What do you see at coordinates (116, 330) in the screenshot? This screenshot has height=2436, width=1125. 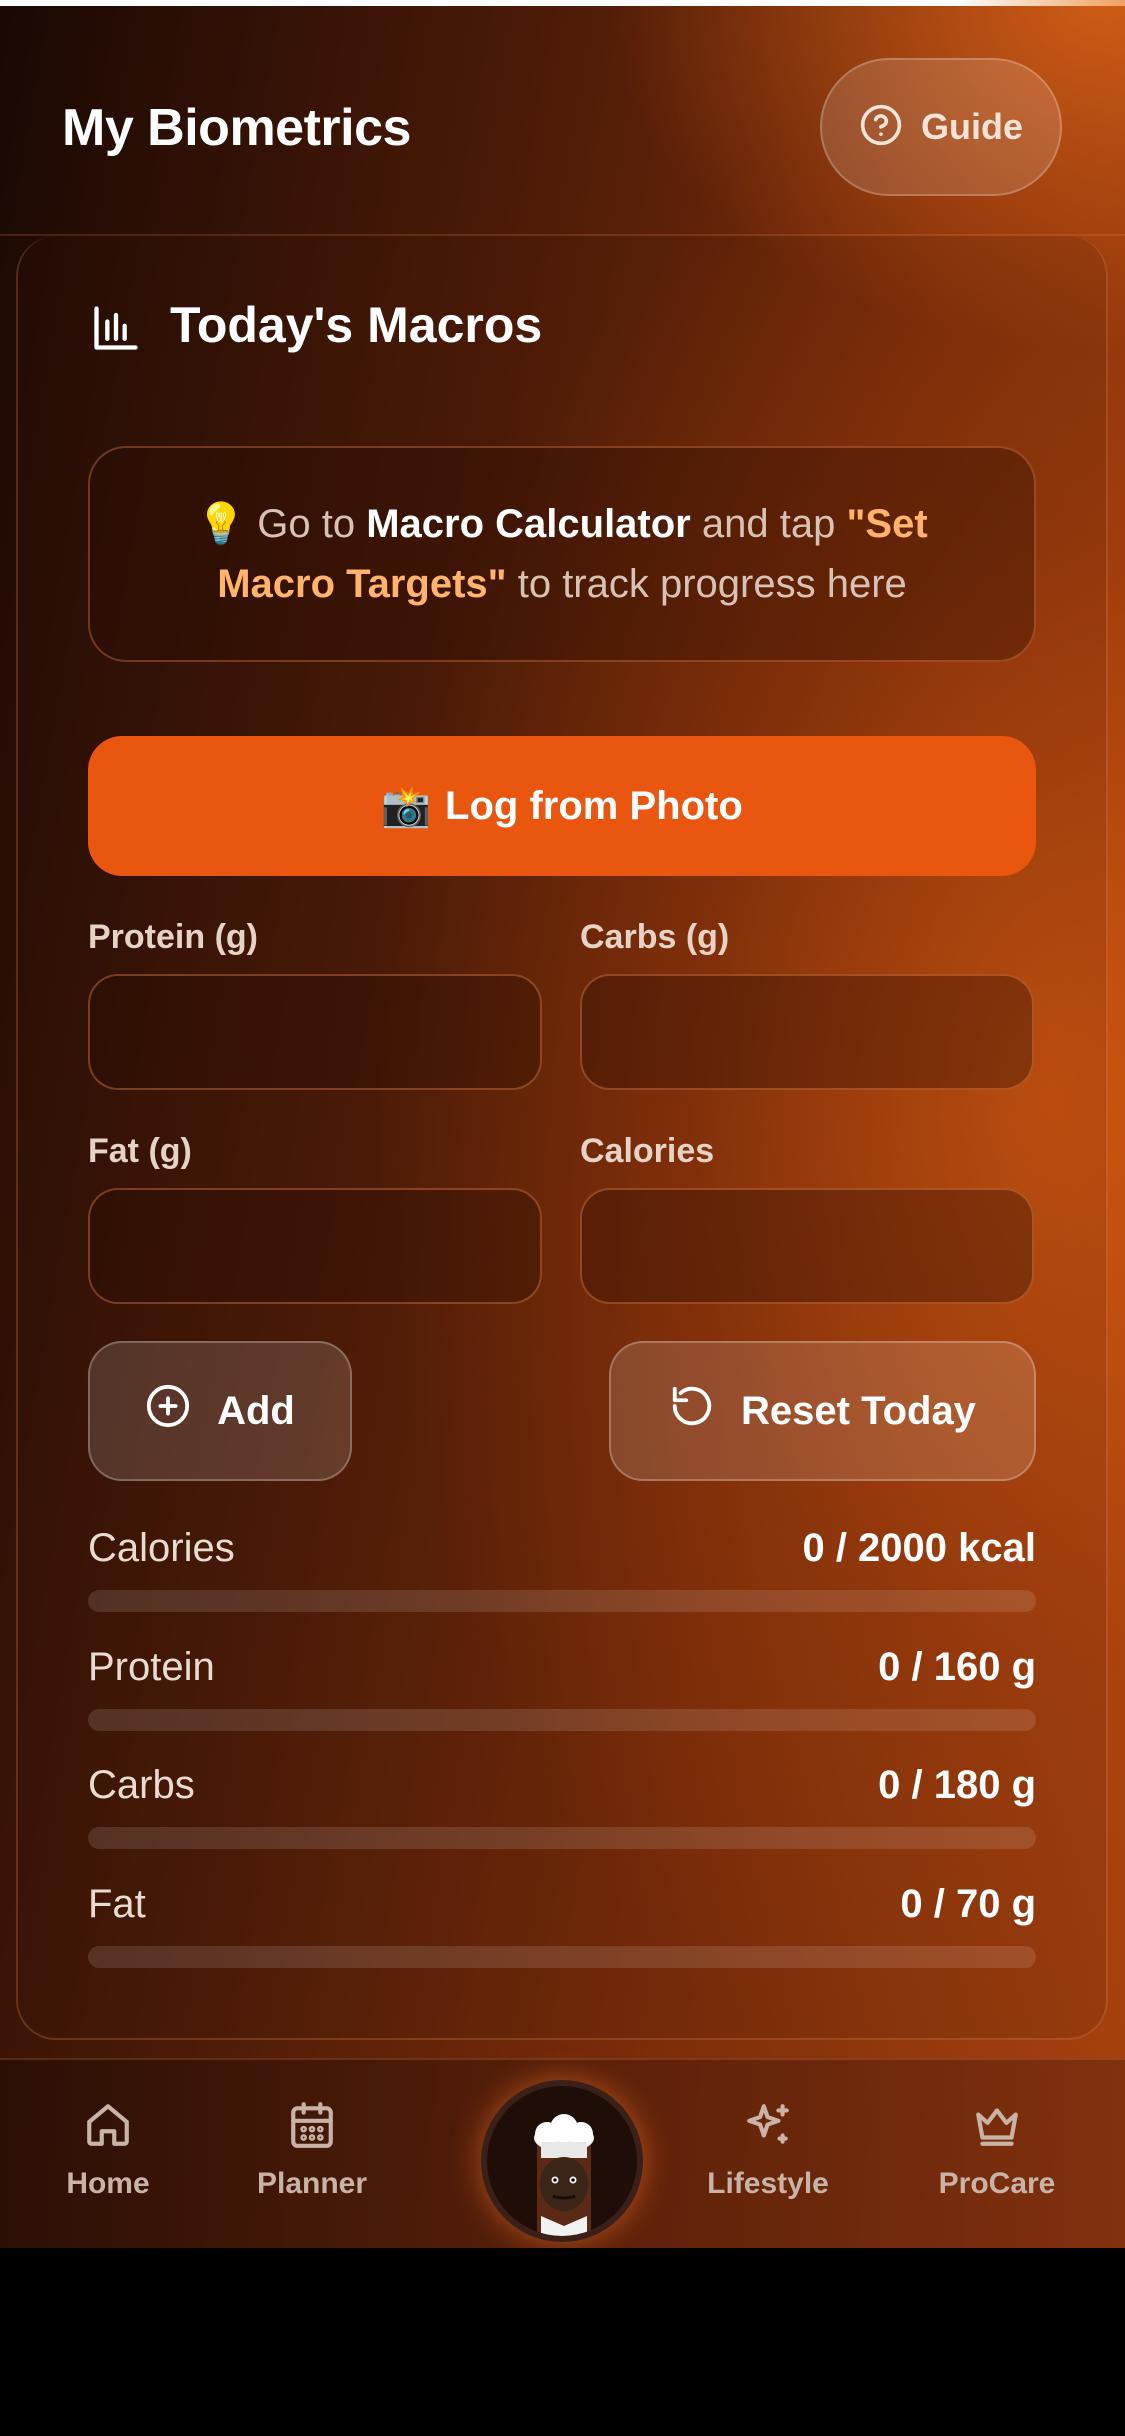 I see `bar-chart-icon` at bounding box center [116, 330].